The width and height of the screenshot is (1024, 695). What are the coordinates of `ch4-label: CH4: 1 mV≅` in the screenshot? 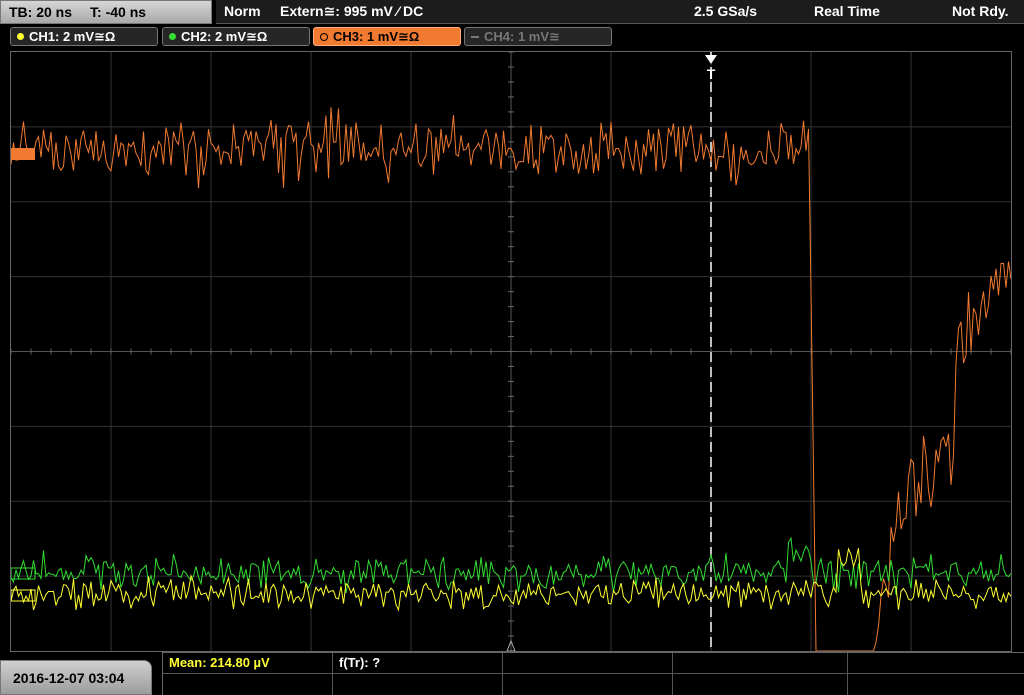 It's located at (522, 36).